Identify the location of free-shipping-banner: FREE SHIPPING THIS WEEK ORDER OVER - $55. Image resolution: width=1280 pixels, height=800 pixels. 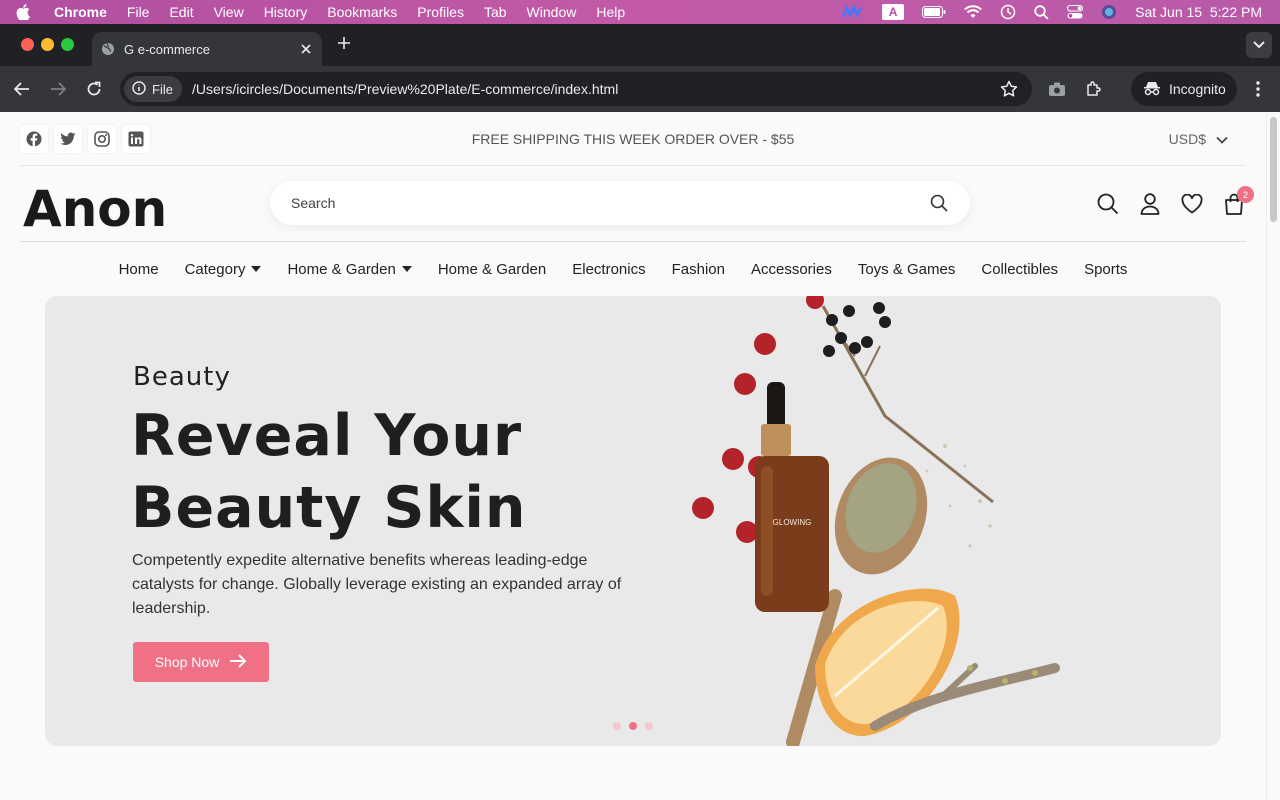
(633, 139).